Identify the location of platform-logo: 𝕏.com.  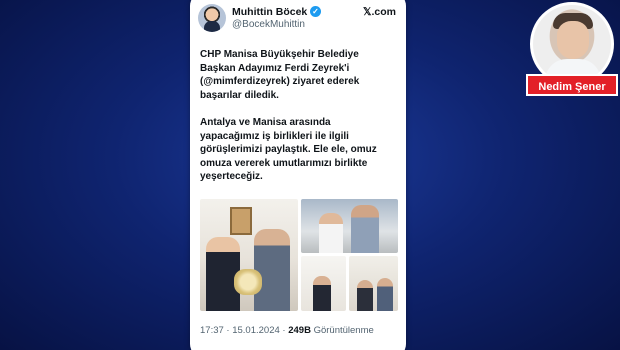
(379, 12).